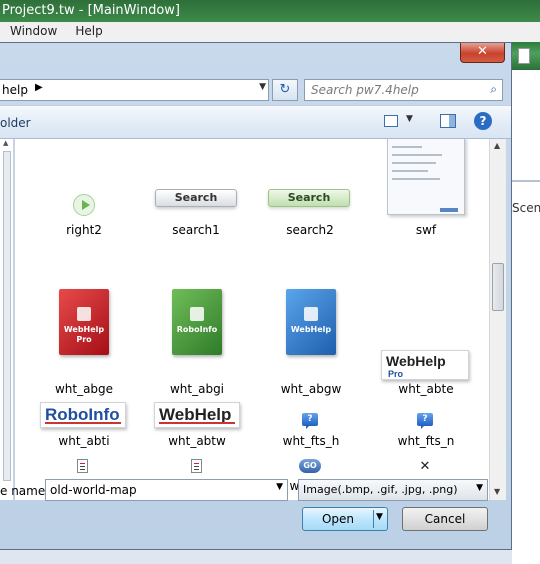  I want to click on file-name: wht_abtw, so click(197, 441).